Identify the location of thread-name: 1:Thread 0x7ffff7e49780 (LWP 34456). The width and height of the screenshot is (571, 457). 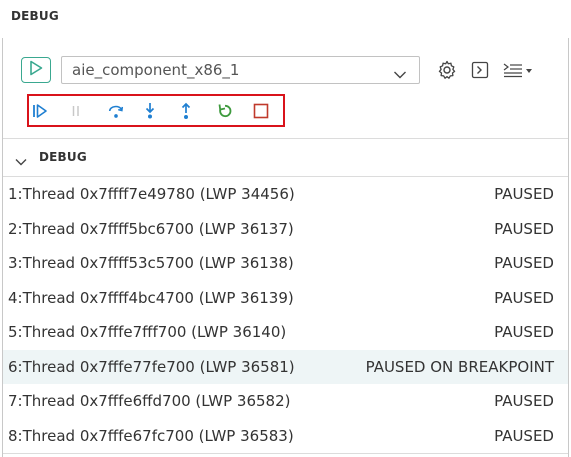
(151, 194).